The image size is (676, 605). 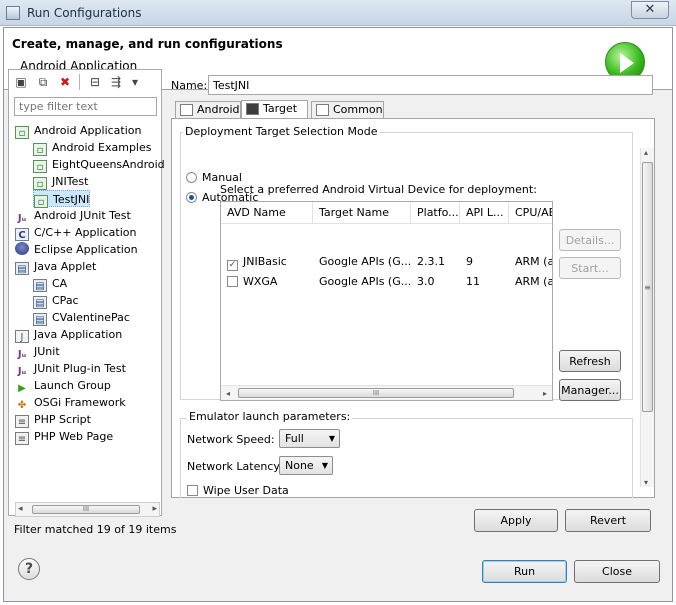 What do you see at coordinates (469, 261) in the screenshot?
I see `api-level-cell: 9` at bounding box center [469, 261].